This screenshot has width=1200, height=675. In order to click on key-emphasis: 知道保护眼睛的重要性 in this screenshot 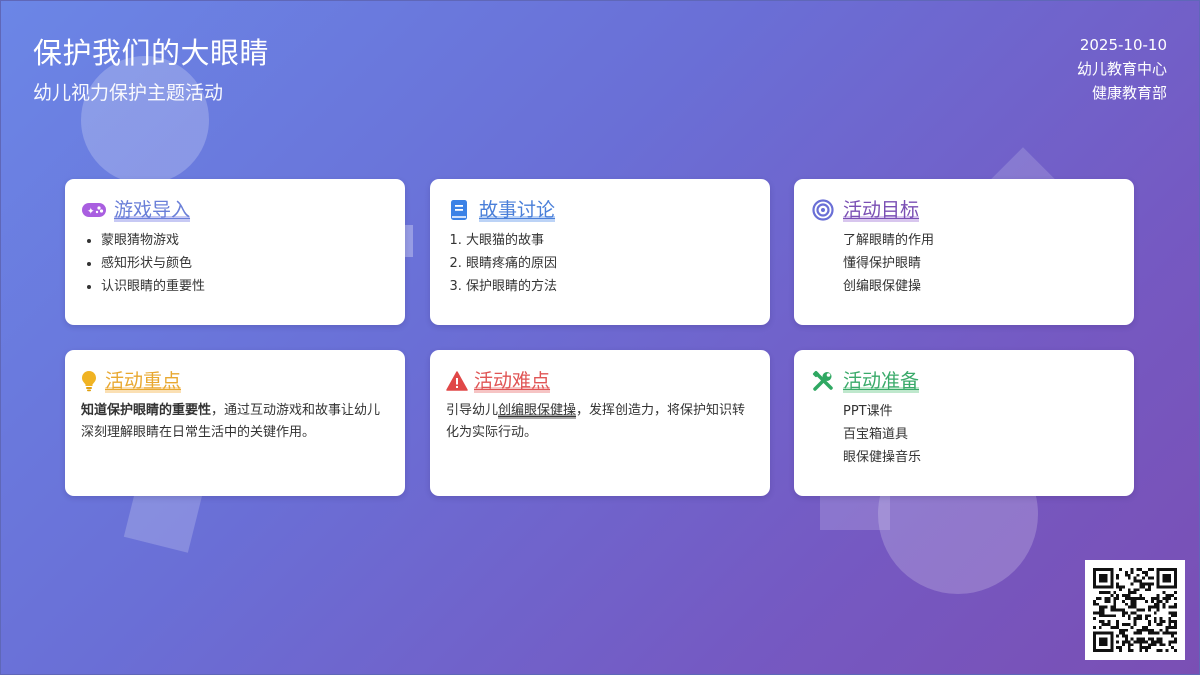, I will do `click(146, 410)`.